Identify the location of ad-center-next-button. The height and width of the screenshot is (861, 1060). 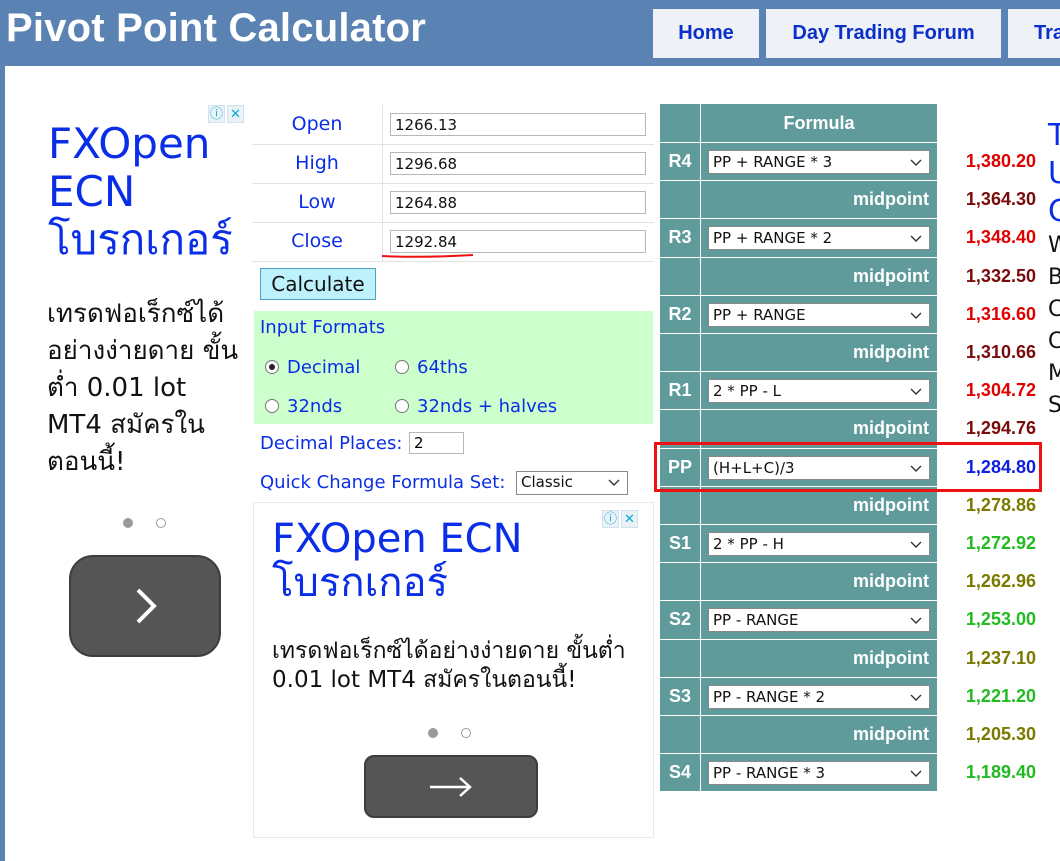
(451, 786).